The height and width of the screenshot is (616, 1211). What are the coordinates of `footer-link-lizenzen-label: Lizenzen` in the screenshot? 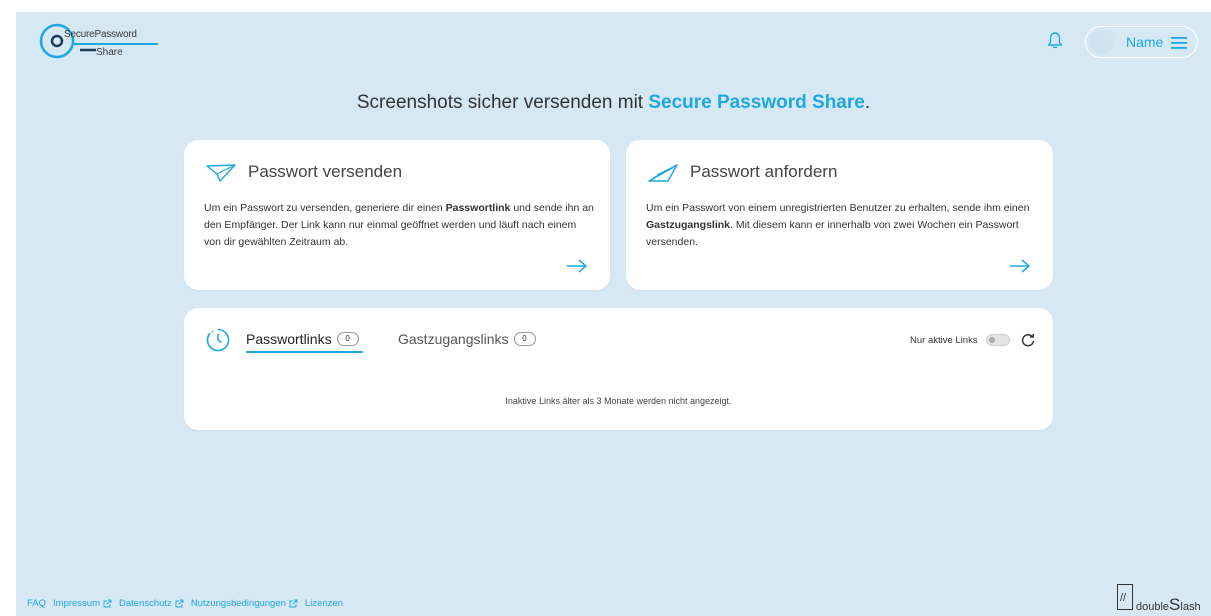 It's located at (323, 603).